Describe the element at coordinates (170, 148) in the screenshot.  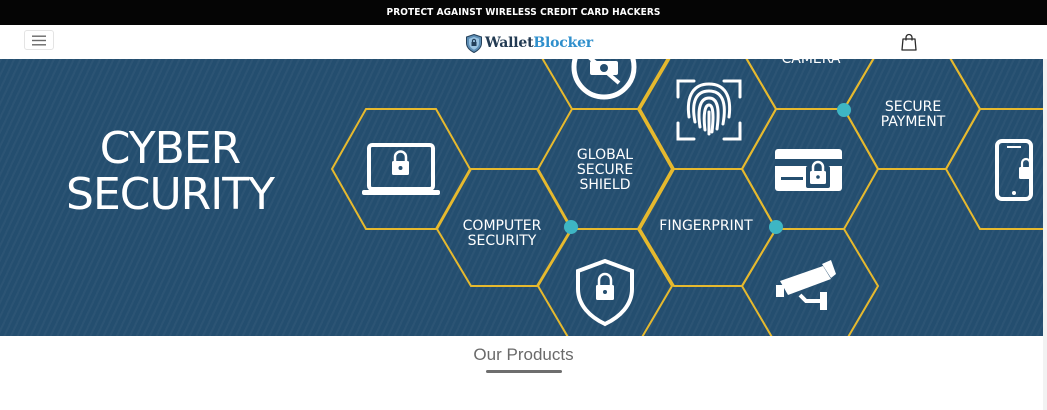
I see `hero-title-line-1: CYBER` at that location.